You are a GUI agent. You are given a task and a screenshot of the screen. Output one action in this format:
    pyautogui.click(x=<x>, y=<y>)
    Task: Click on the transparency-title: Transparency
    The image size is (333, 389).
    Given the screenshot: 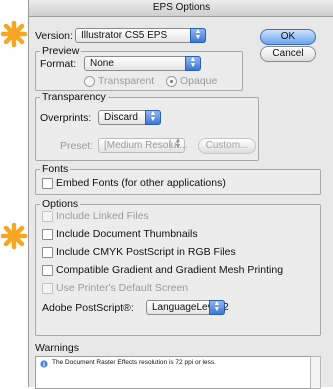 What is the action you would take?
    pyautogui.click(x=74, y=97)
    